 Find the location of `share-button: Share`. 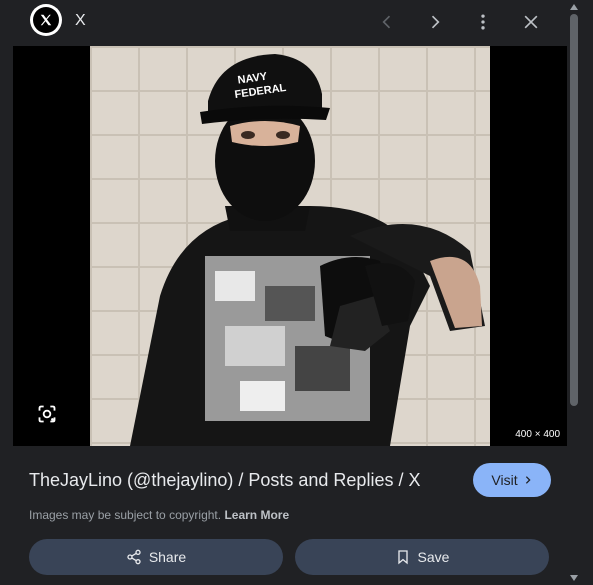

share-button: Share is located at coordinates (156, 557).